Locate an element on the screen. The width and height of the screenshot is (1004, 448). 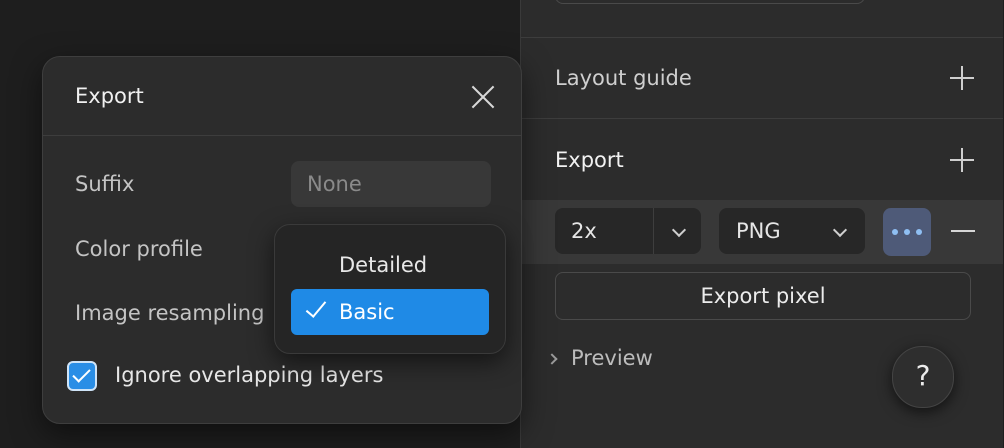
scale-separator is located at coordinates (653, 231).